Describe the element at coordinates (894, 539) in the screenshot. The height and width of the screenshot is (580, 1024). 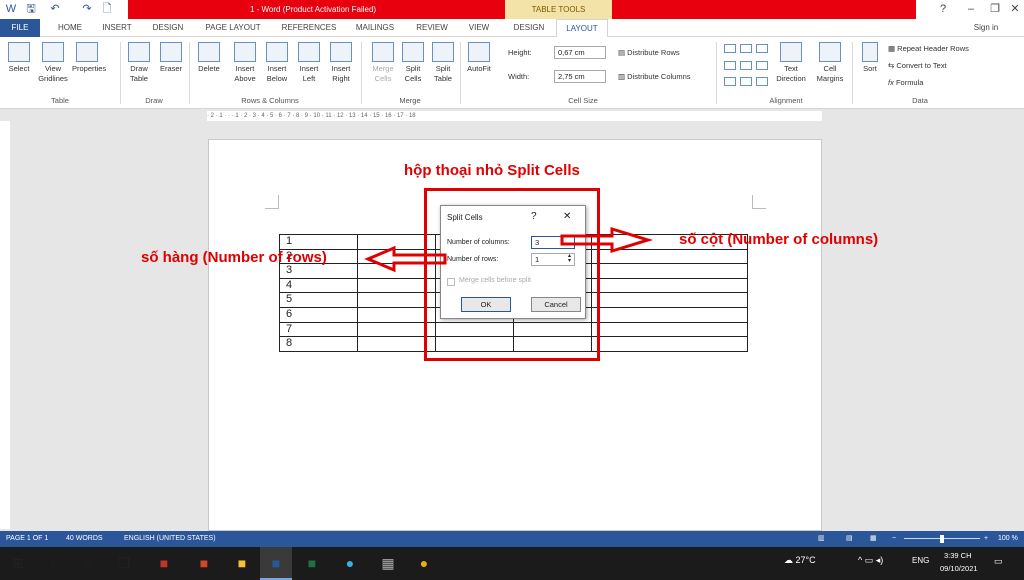
I see `zoom-out-icon: −` at that location.